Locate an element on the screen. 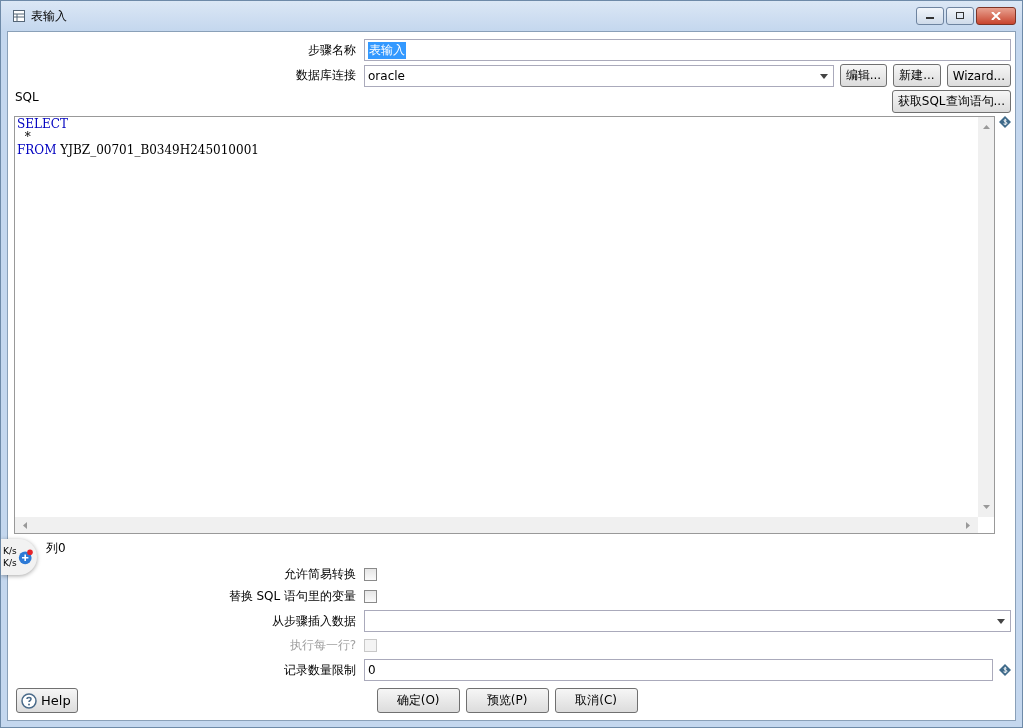  close-button is located at coordinates (996, 16).